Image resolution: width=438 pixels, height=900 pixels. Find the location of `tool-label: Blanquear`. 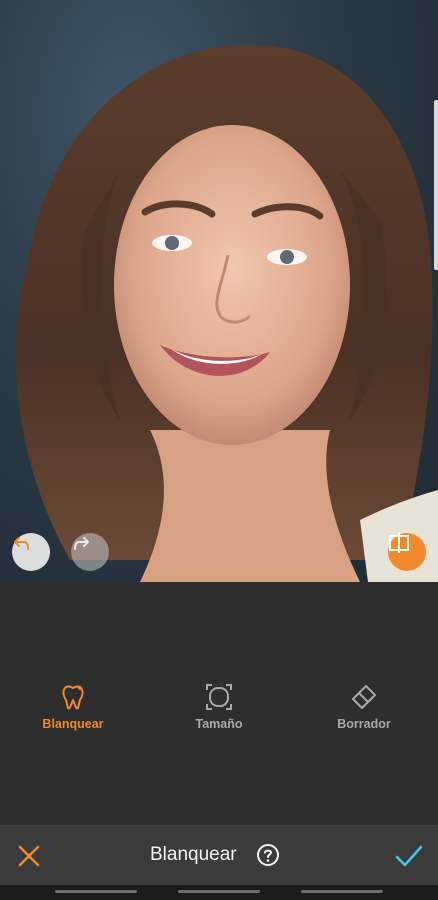

tool-label: Blanquear is located at coordinates (73, 724).